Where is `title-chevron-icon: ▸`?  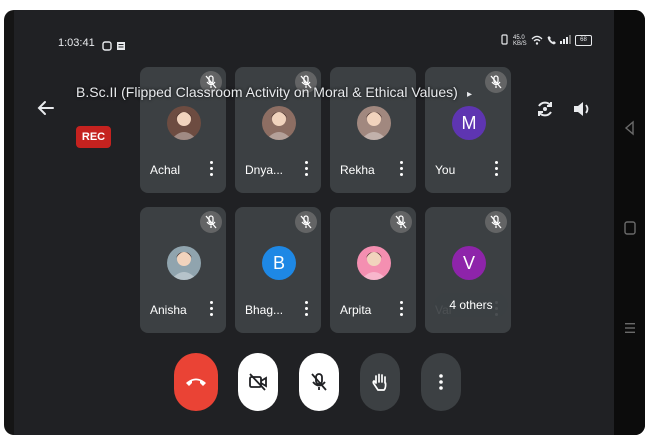 title-chevron-icon: ▸ is located at coordinates (469, 94).